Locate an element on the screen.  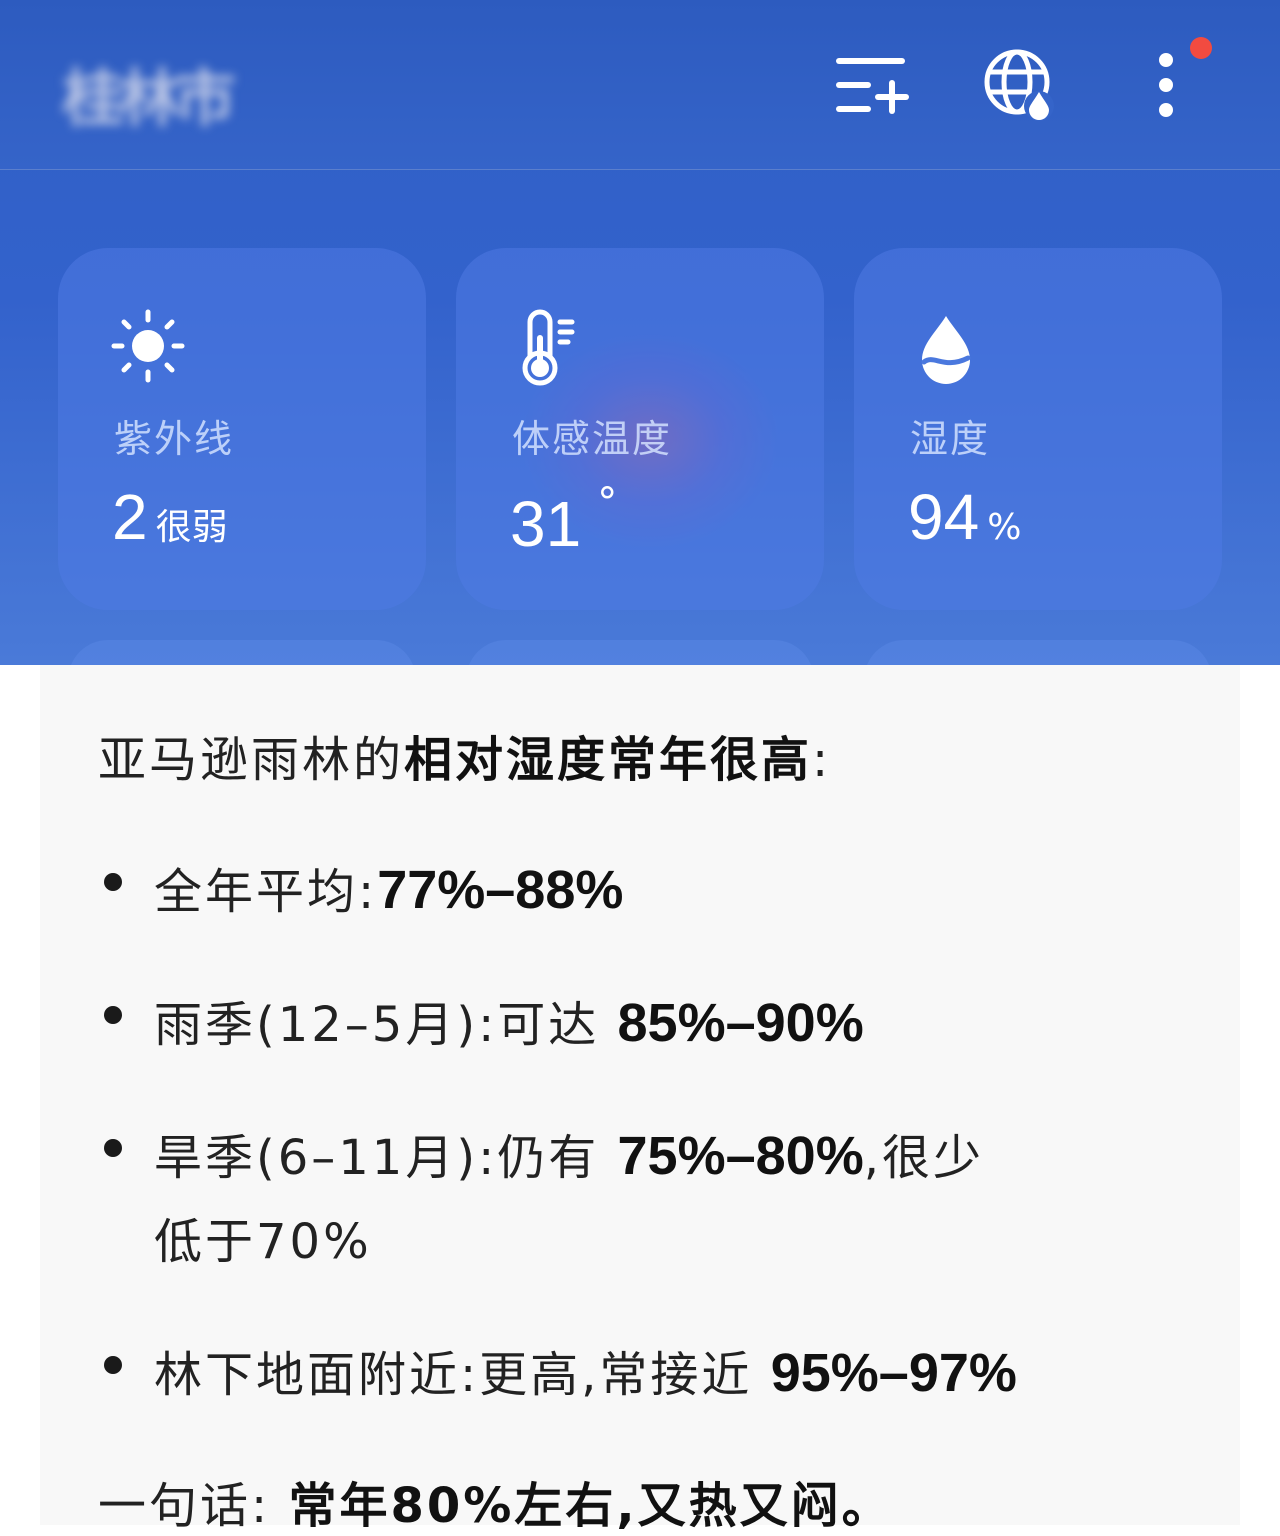
feels-like-value: 31 ° is located at coordinates (563, 520).